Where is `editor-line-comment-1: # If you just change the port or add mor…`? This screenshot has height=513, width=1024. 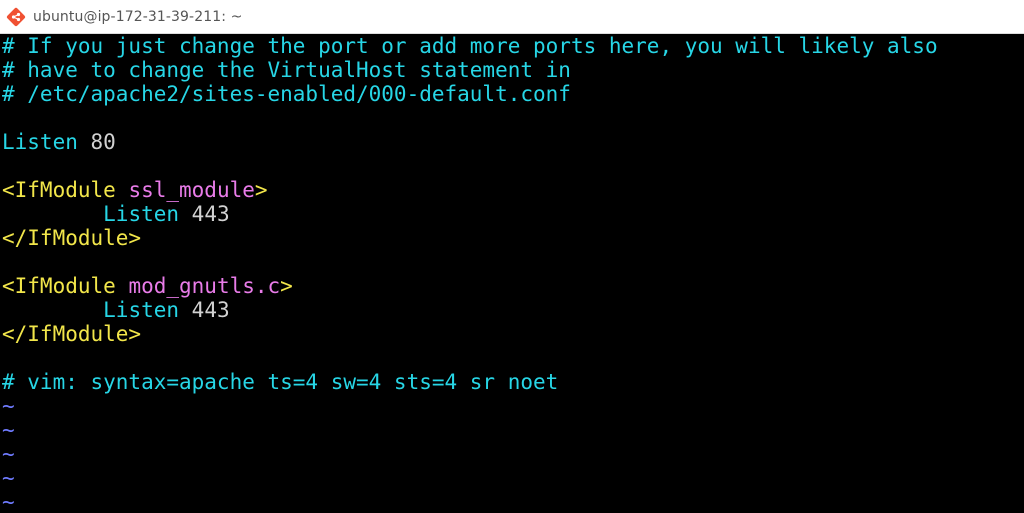 editor-line-comment-1: # If you just change the port or add mor… is located at coordinates (470, 46).